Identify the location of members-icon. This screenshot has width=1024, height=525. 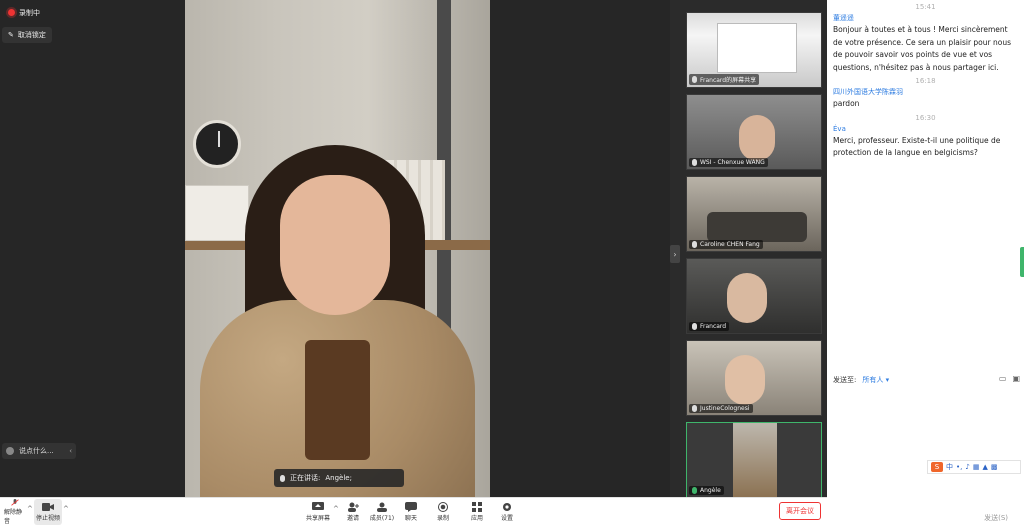
(382, 507).